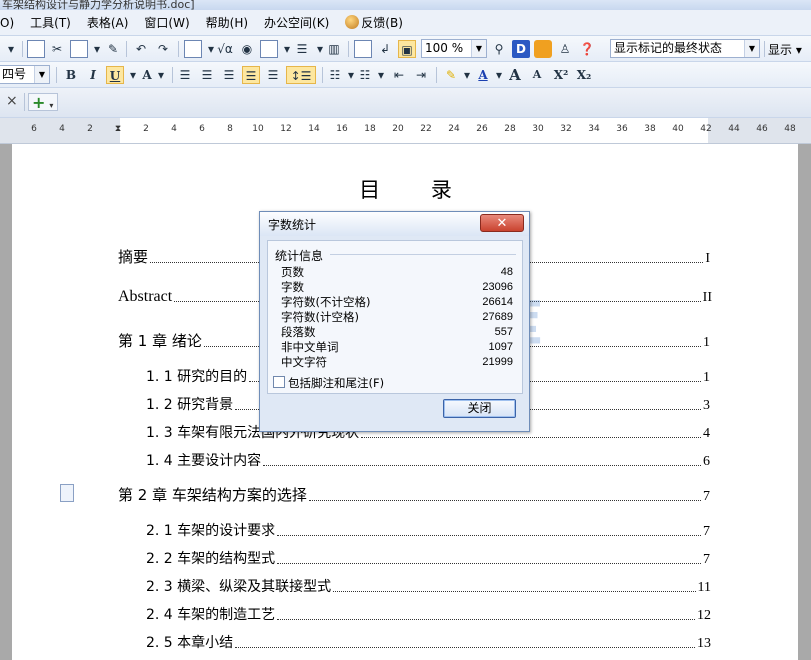 This screenshot has height=660, width=811. I want to click on cut-icon: ✂, so click(57, 49).